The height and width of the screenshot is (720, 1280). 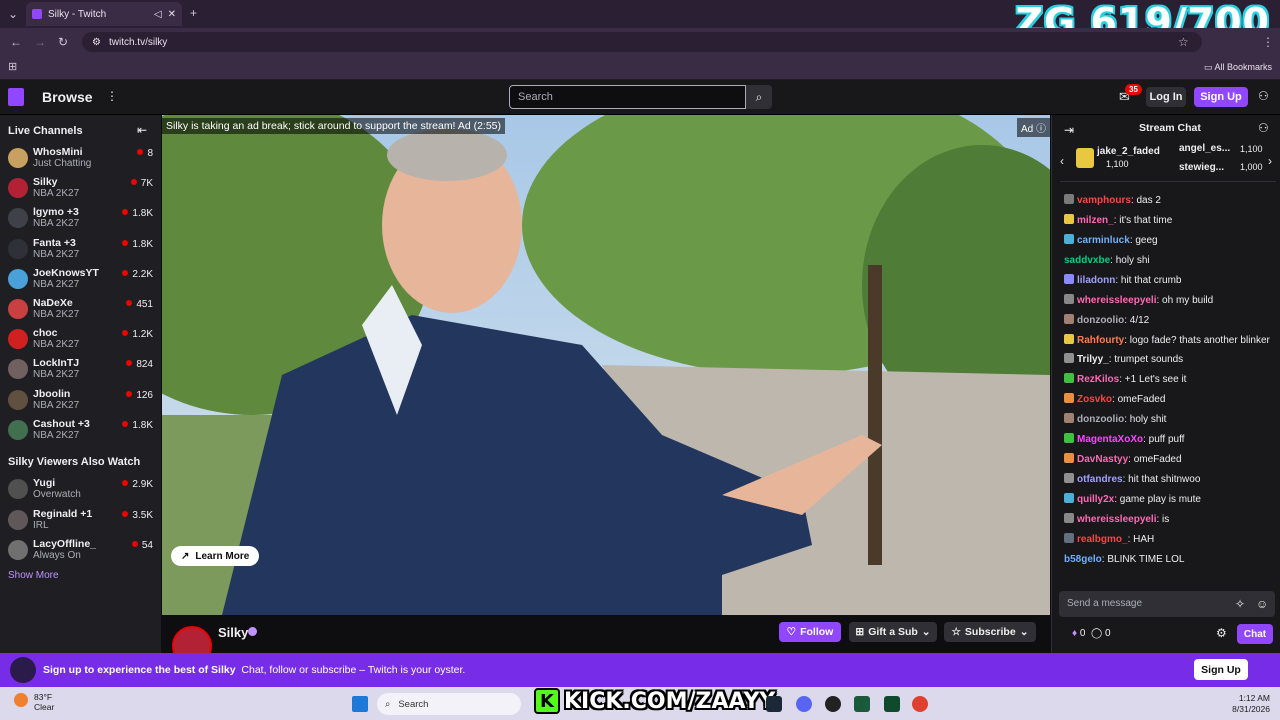 What do you see at coordinates (40, 42) in the screenshot?
I see `forward-icon: →` at bounding box center [40, 42].